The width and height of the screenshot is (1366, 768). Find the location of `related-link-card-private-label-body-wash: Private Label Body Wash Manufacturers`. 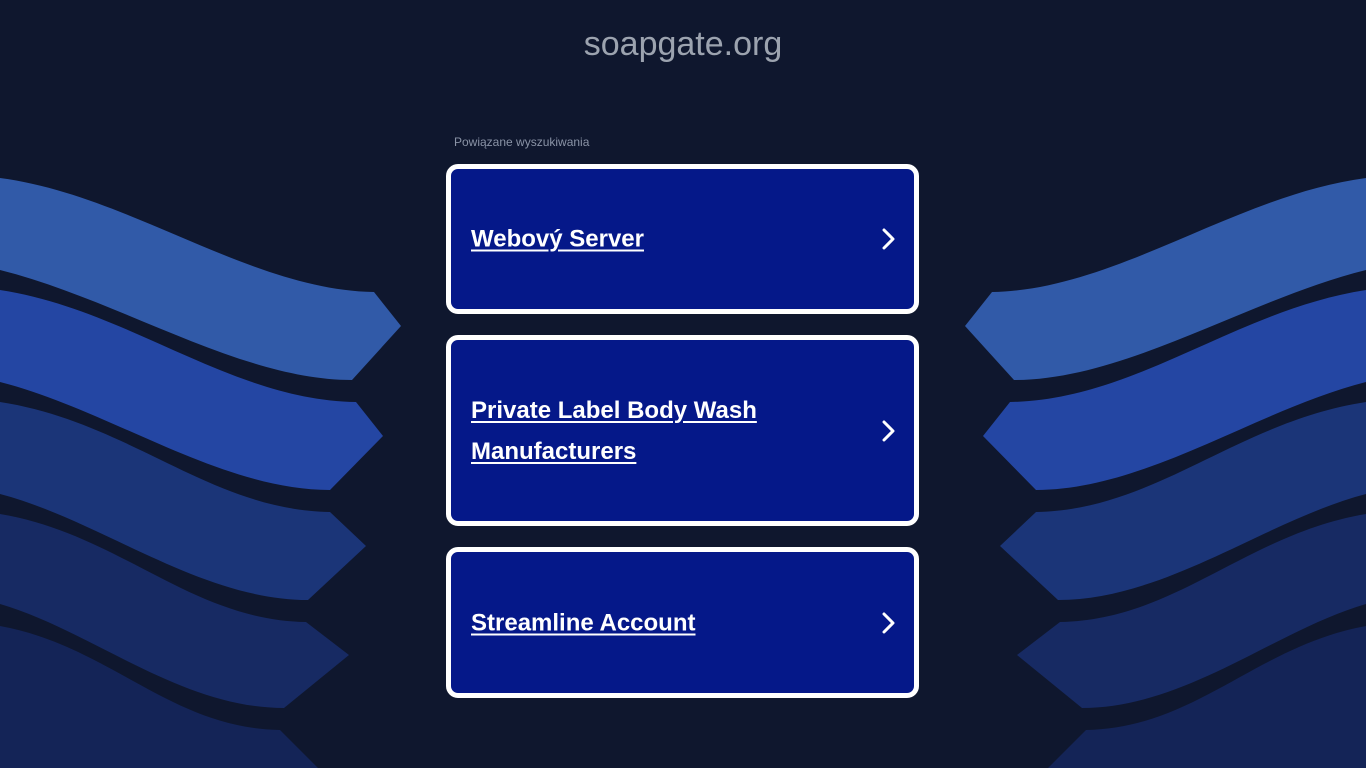

related-link-card-private-label-body-wash: Private Label Body Wash Manufacturers is located at coordinates (682, 430).